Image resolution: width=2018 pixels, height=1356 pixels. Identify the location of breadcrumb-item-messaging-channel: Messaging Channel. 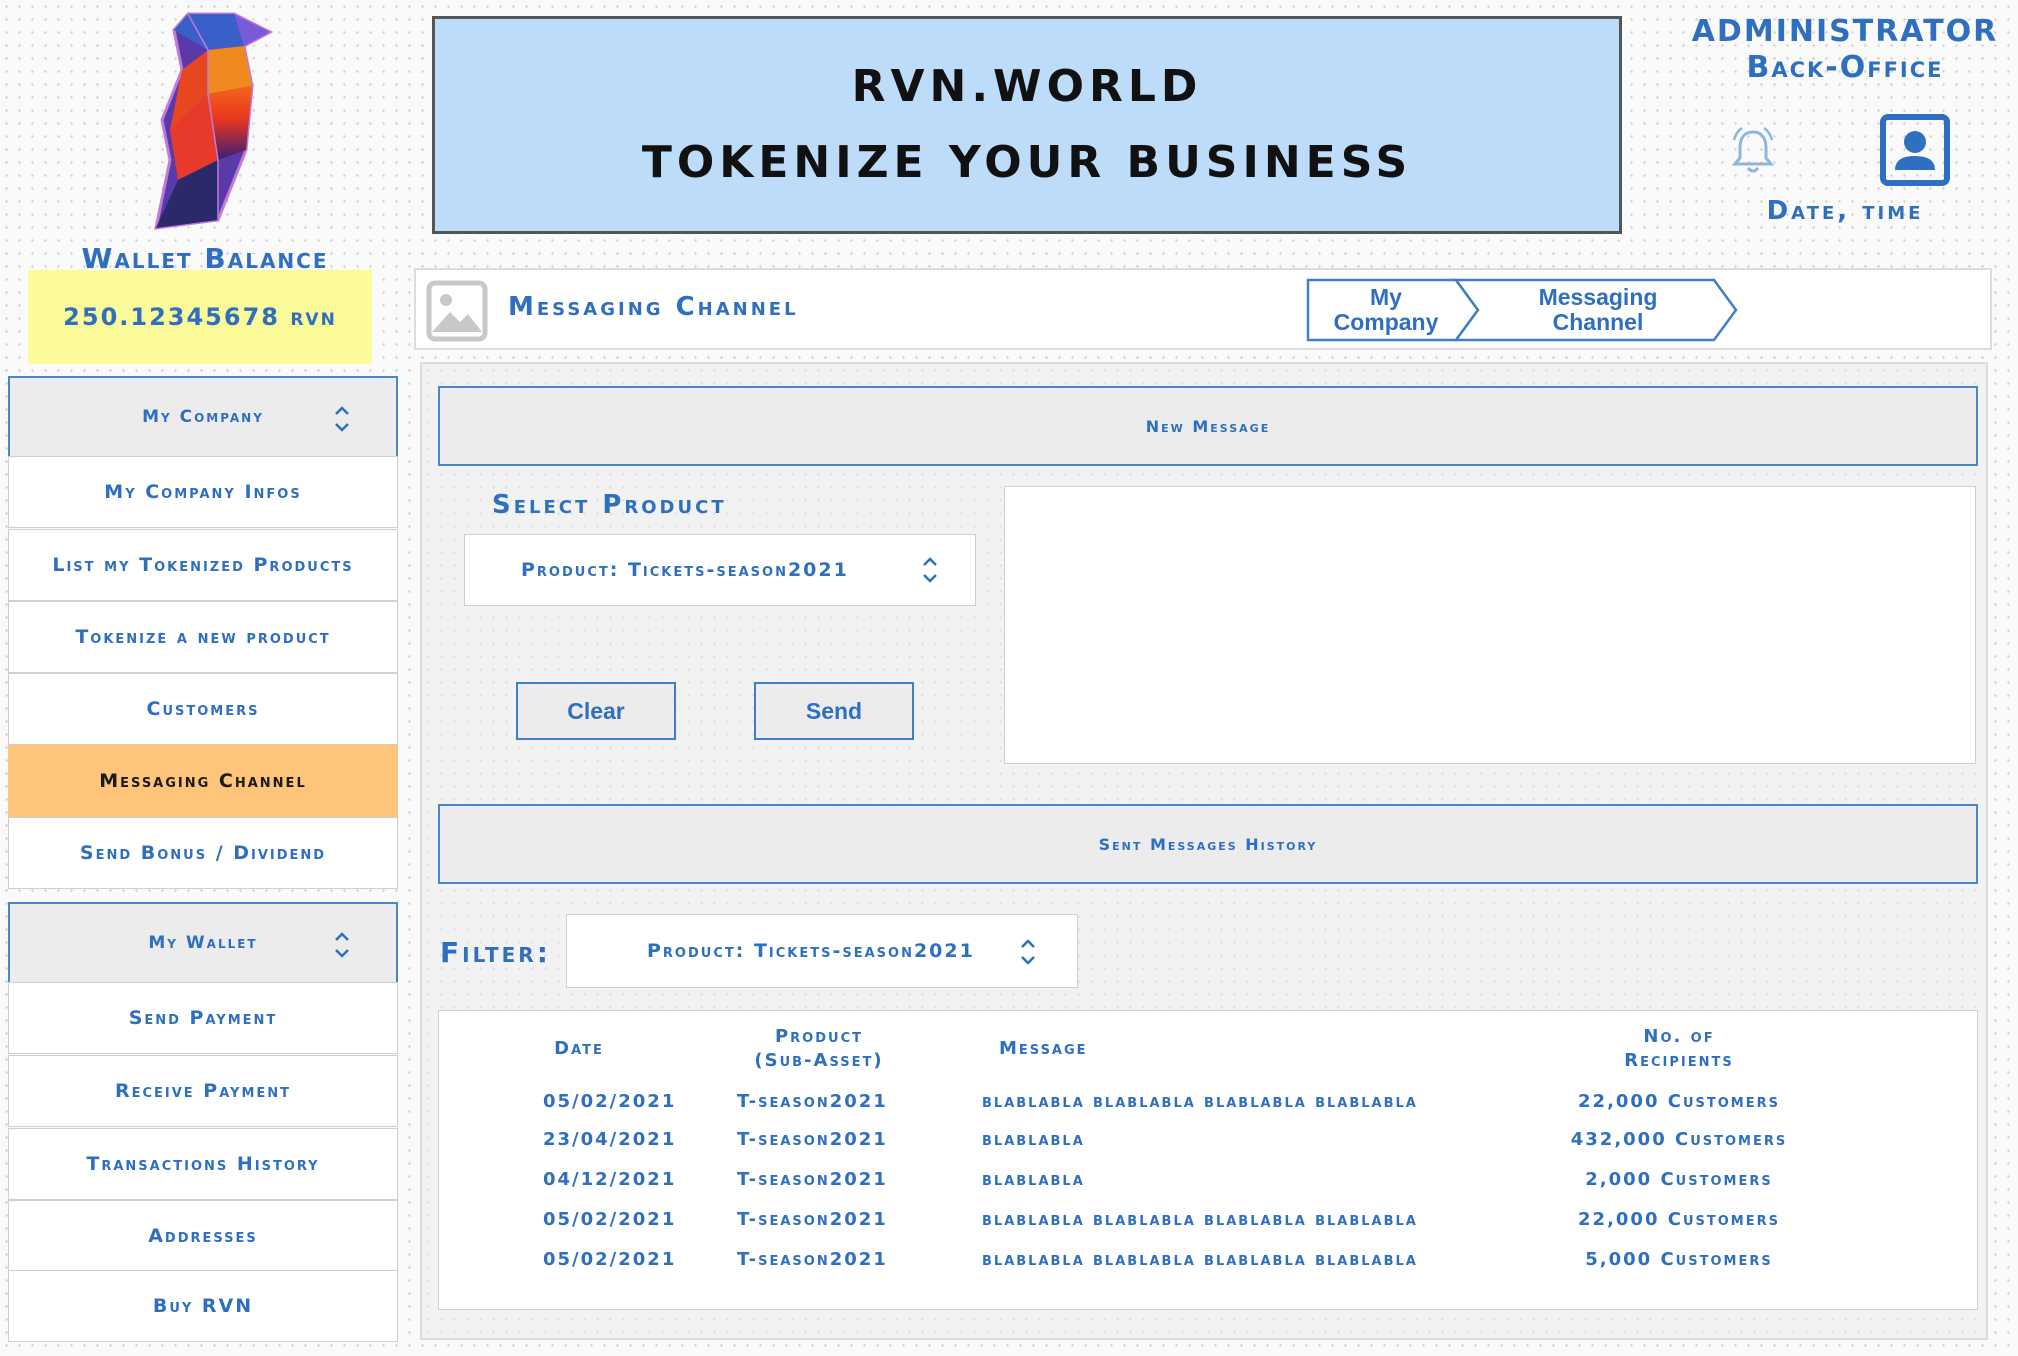
(1598, 310).